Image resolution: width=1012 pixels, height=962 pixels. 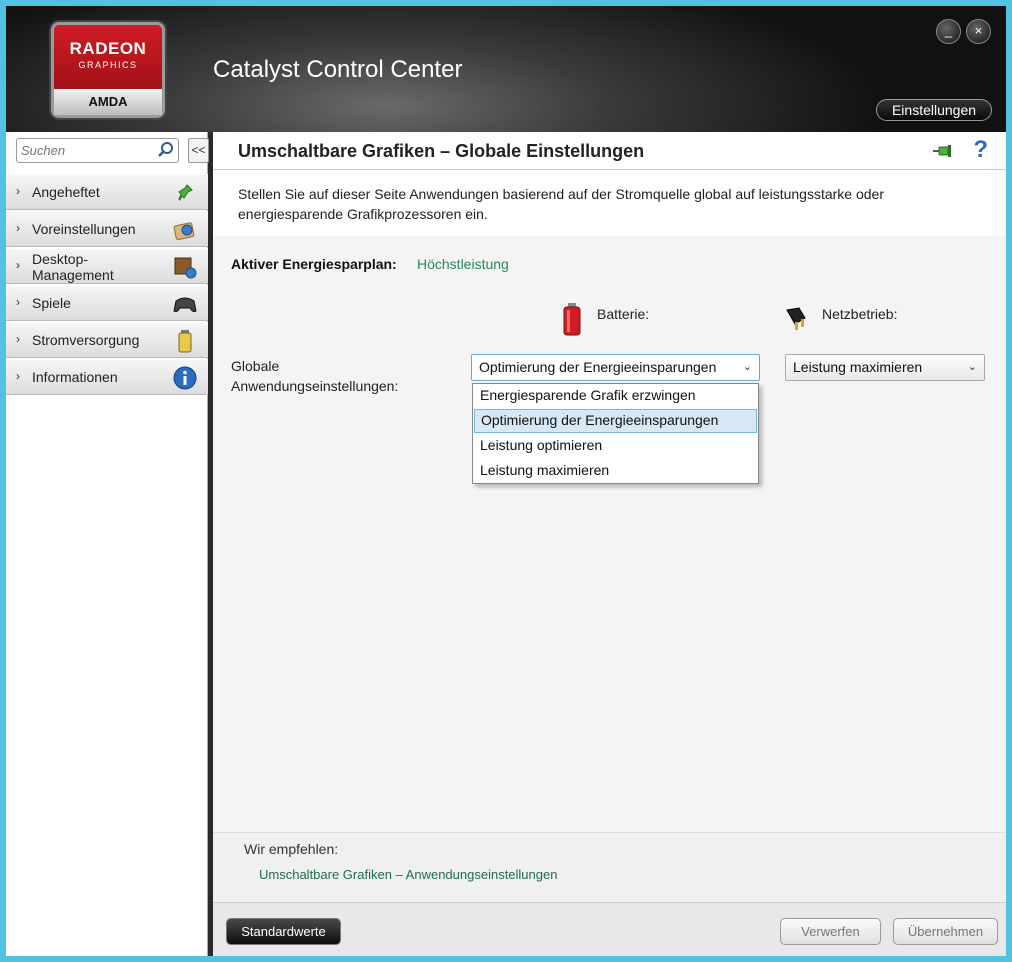 What do you see at coordinates (198, 150) in the screenshot?
I see `collapse-sidebar-button: <<` at bounding box center [198, 150].